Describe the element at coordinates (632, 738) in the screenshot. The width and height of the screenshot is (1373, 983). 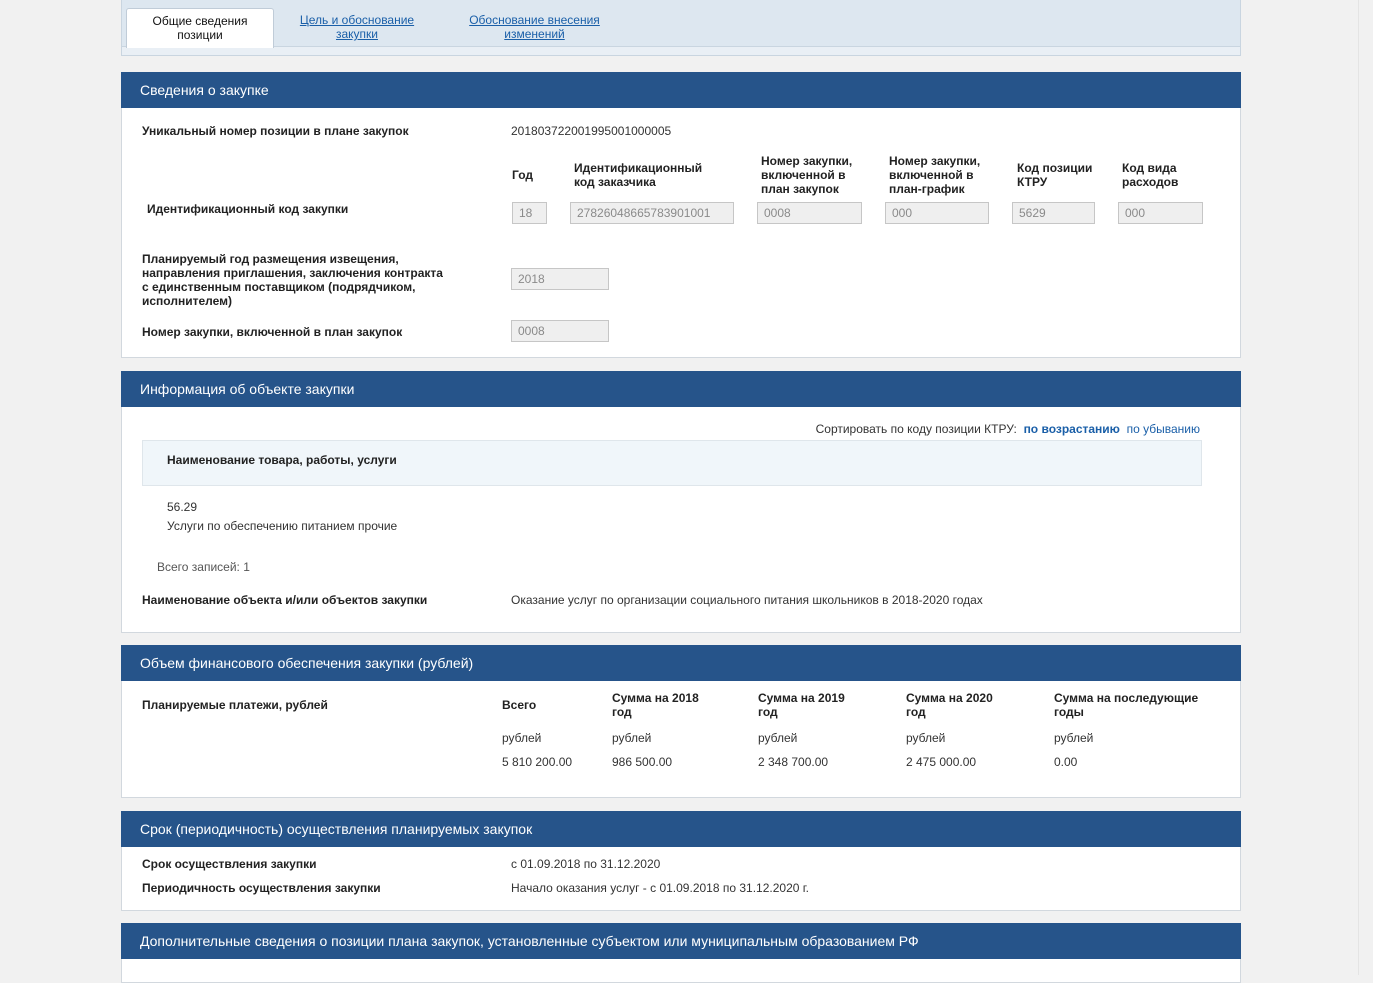
I see `unit-2018: рублей` at that location.